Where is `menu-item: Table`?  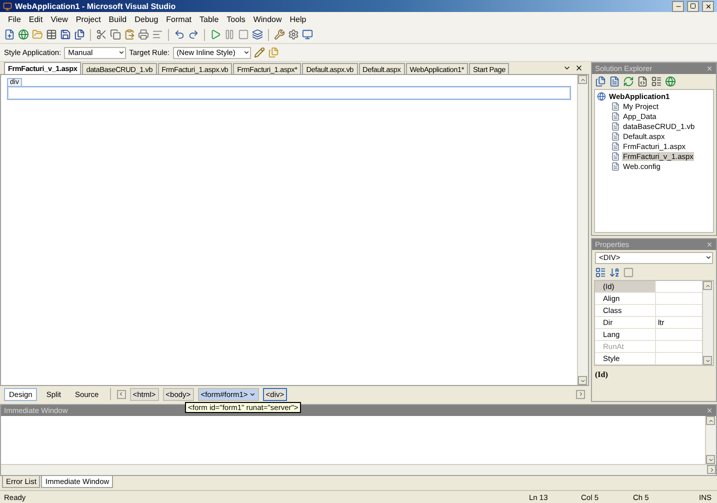 menu-item: Table is located at coordinates (209, 19).